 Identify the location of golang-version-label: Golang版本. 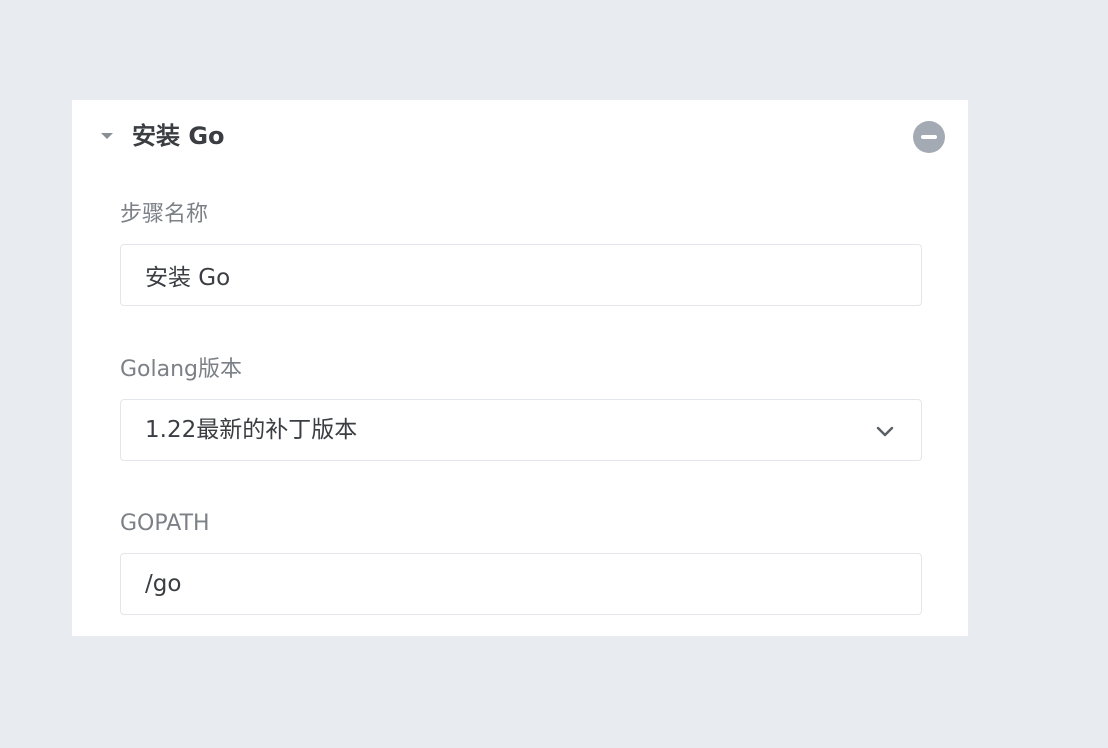
(181, 369).